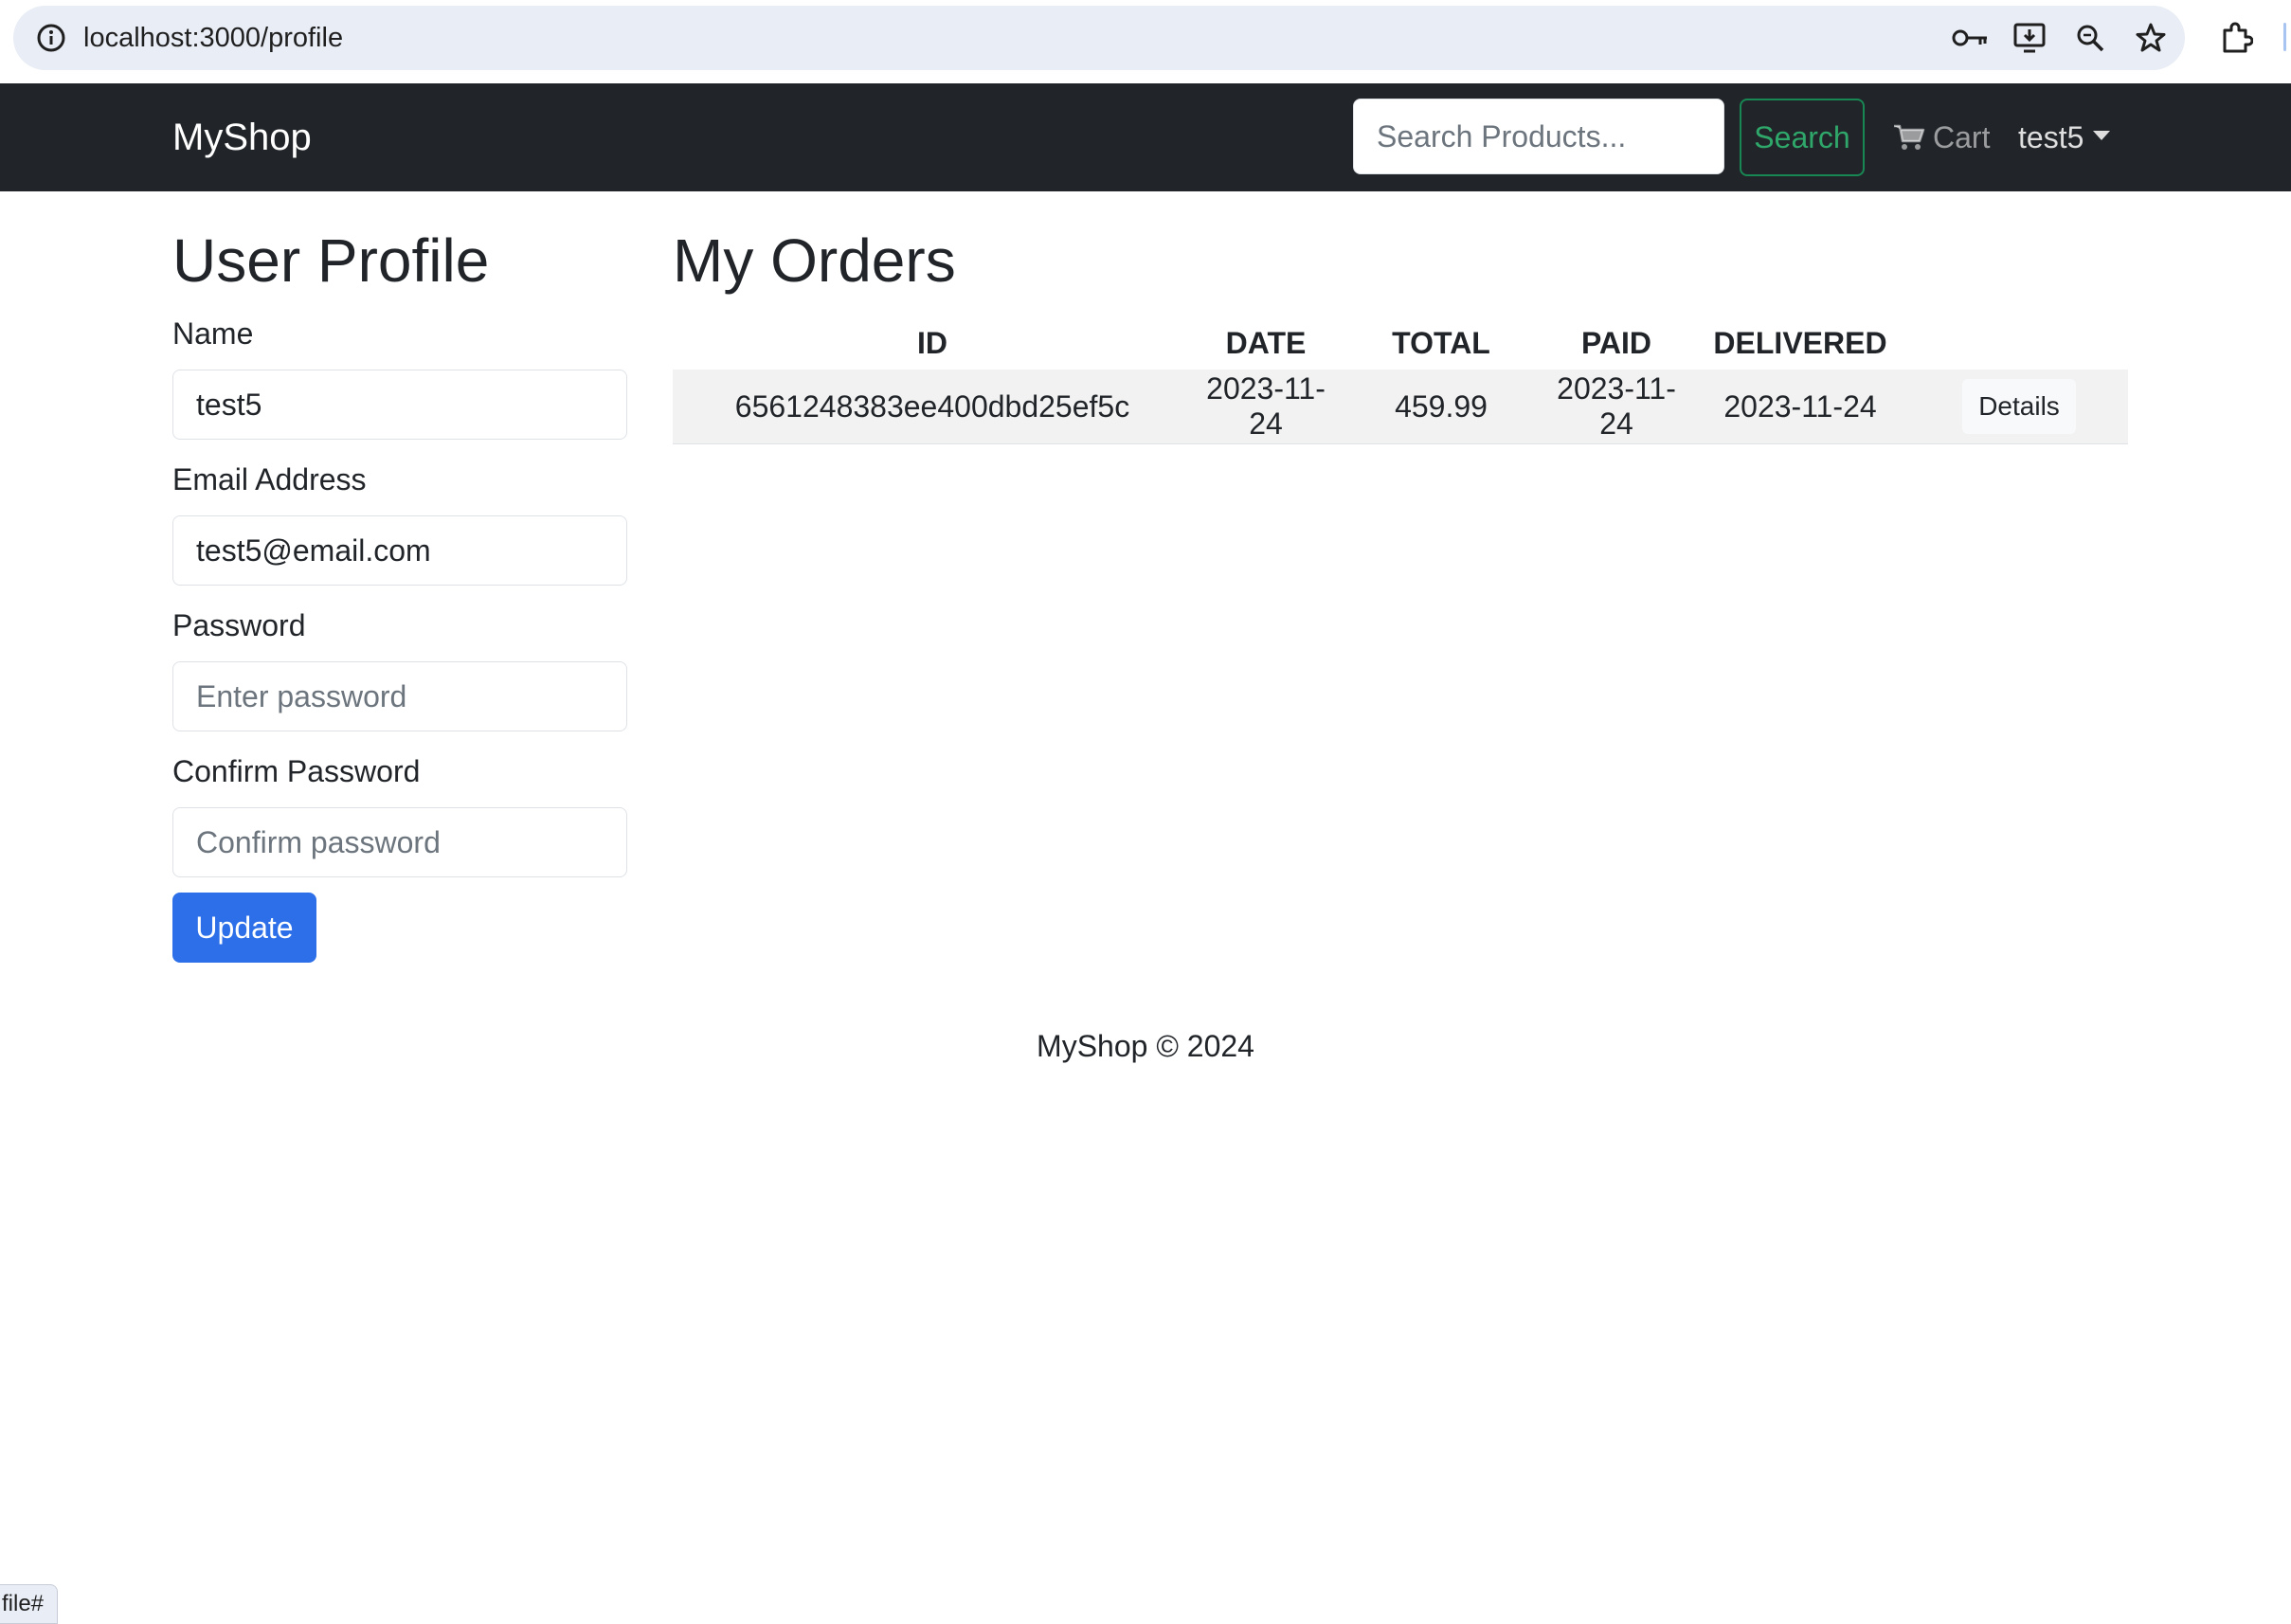  Describe the element at coordinates (1099, 38) in the screenshot. I see `address-bar: localhost:3000/profile` at that location.